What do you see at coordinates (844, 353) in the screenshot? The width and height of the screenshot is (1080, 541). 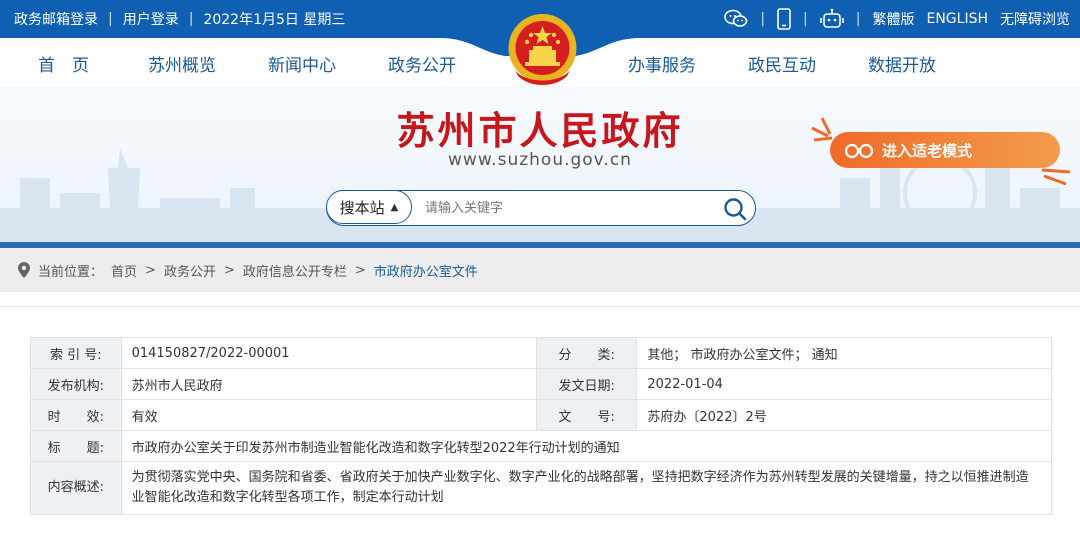 I see `category-value: 其他； 市政府办公室文件； 通知` at bounding box center [844, 353].